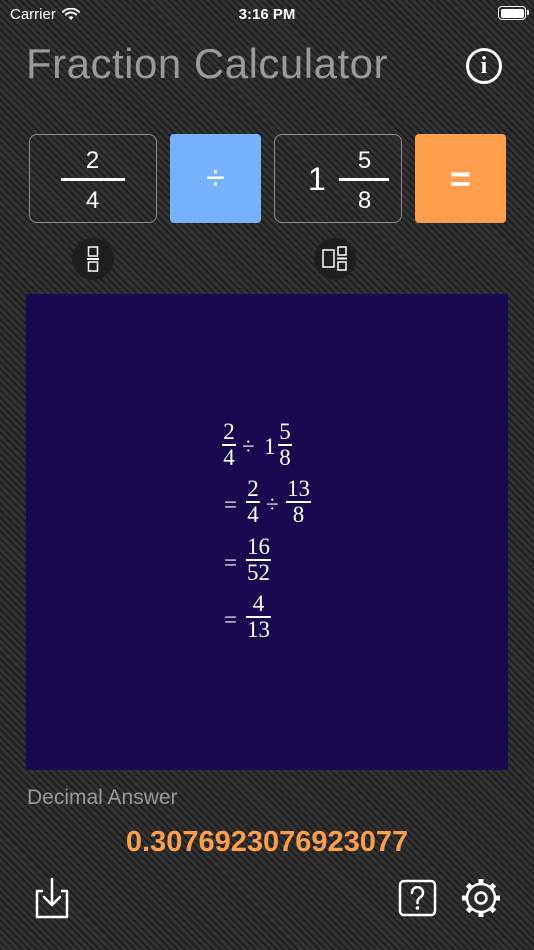 The height and width of the screenshot is (950, 534). I want to click on step1-whole: 1, so click(270, 446).